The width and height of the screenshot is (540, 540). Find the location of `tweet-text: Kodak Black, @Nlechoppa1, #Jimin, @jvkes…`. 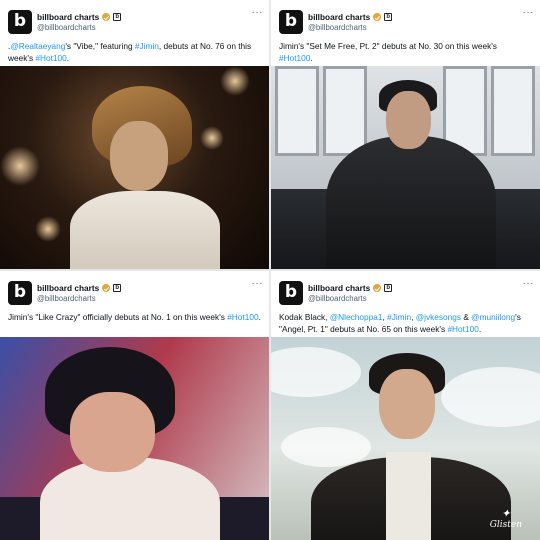

tweet-text: Kodak Black, @Nlechoppa1, #Jimin, @jvkes… is located at coordinates (405, 323).